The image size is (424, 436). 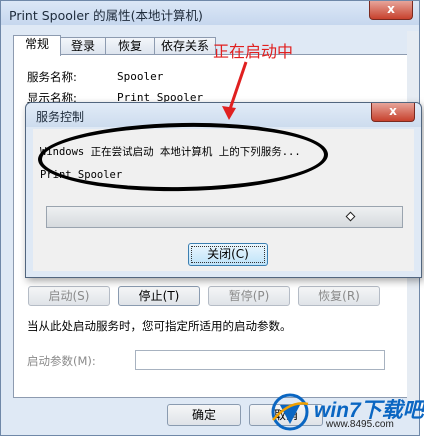 What do you see at coordinates (346, 412) in the screenshot?
I see `watermark: win7下载吧 www.8495.com` at bounding box center [346, 412].